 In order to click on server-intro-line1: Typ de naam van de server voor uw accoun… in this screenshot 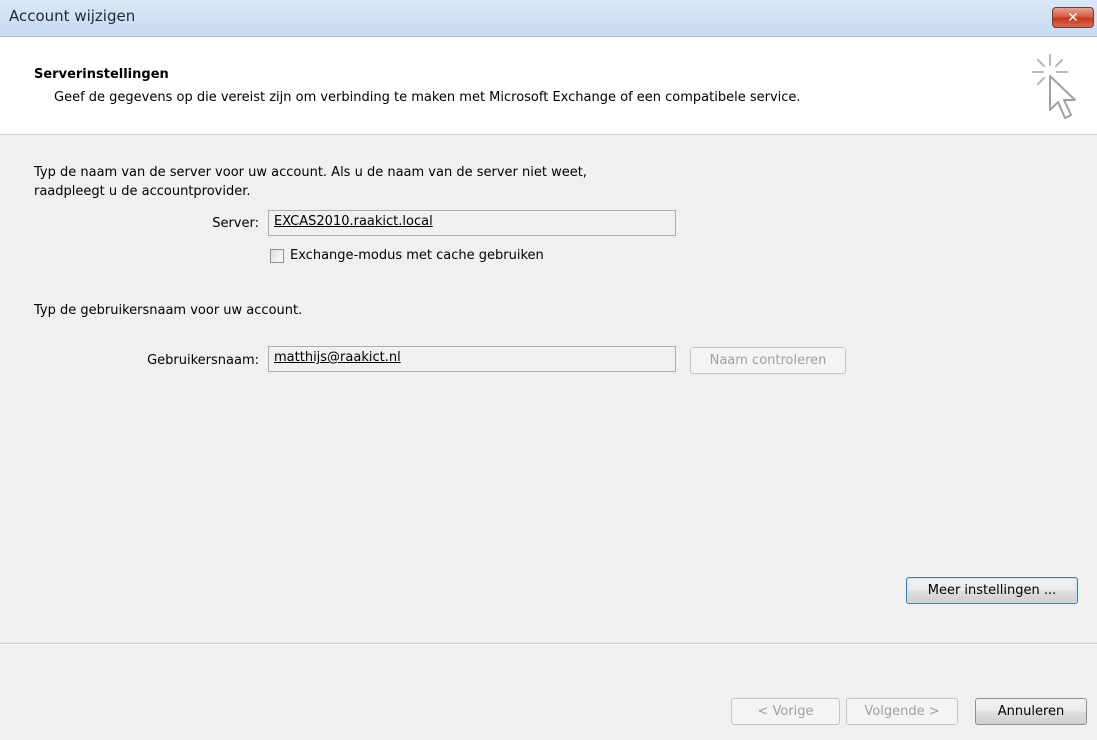, I will do `click(310, 172)`.